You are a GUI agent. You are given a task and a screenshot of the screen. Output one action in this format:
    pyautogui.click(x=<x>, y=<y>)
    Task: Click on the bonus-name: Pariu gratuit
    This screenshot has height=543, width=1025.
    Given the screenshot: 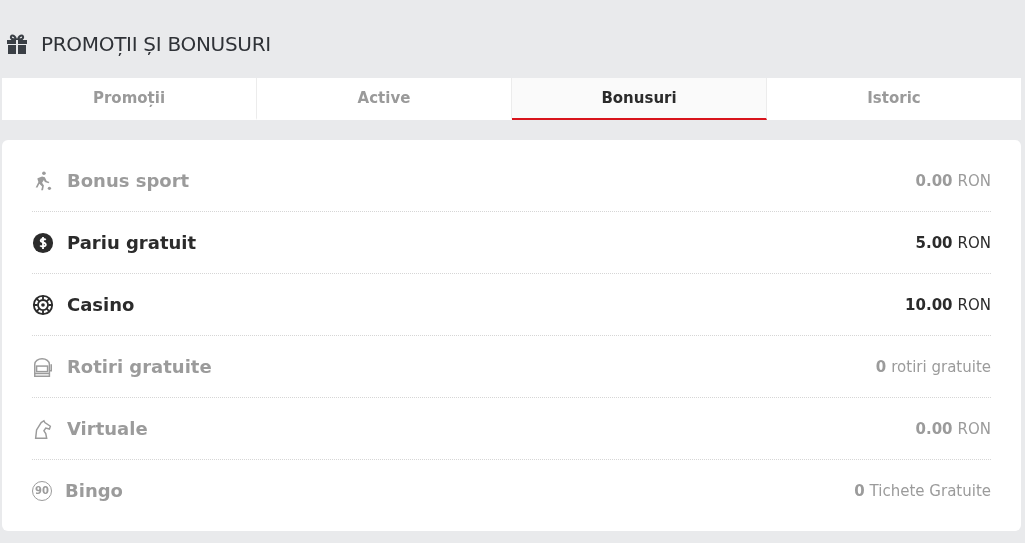 What is the action you would take?
    pyautogui.click(x=132, y=242)
    